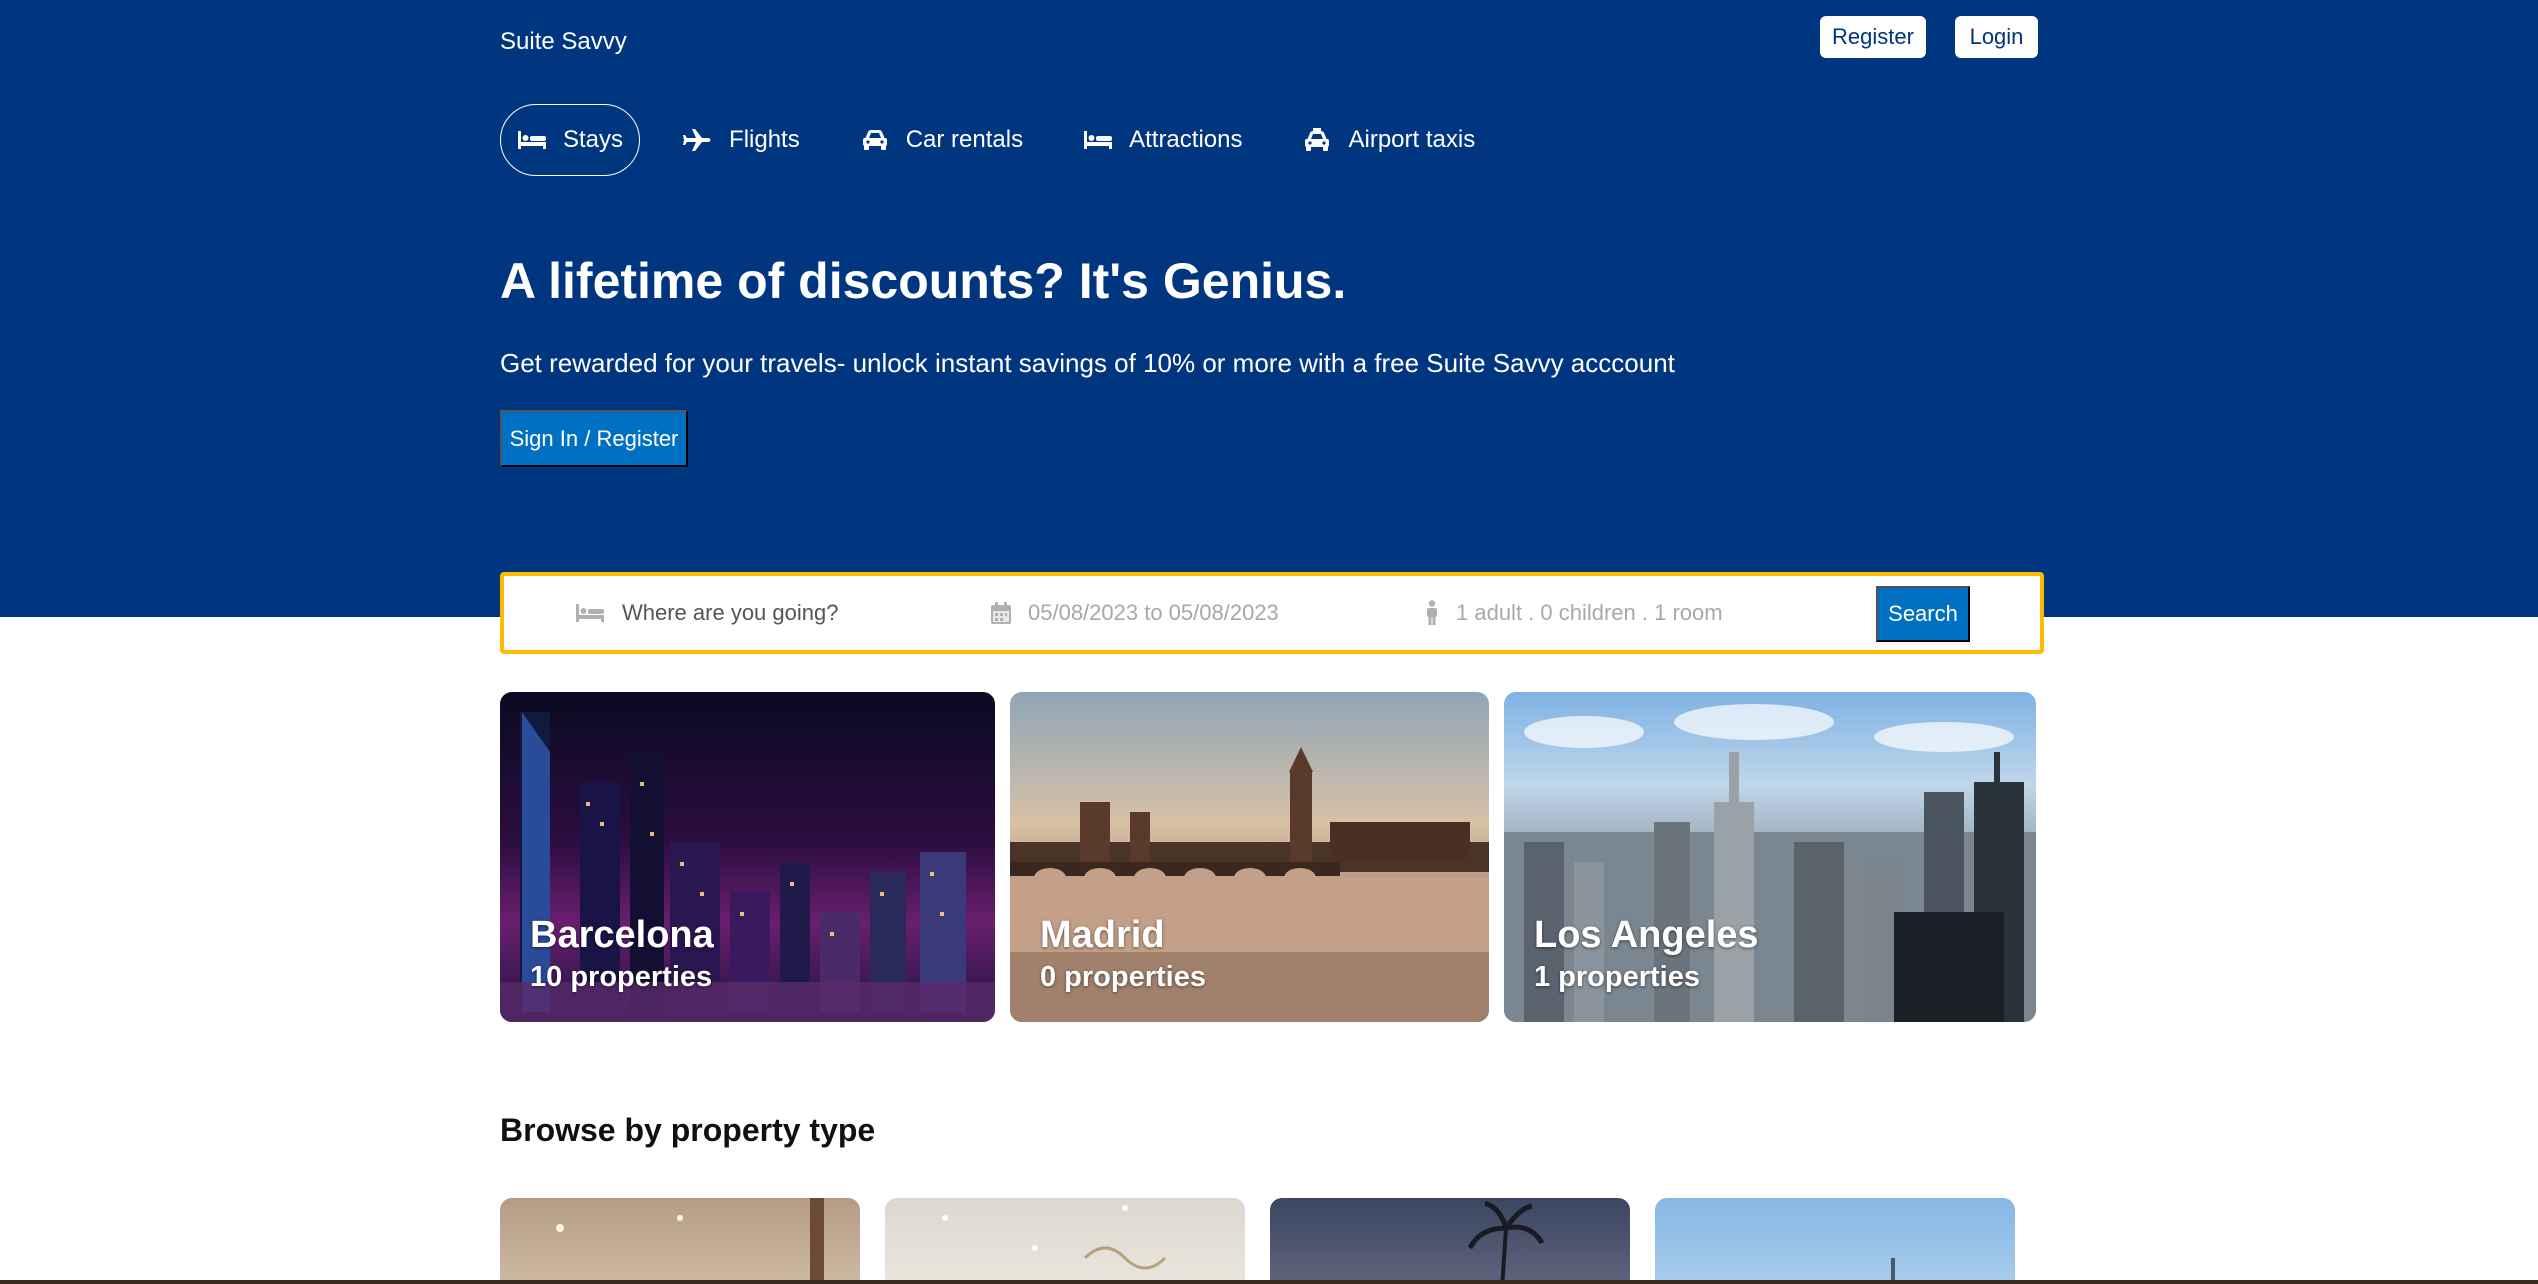  Describe the element at coordinates (923, 281) in the screenshot. I see `hero-title: A lifetime of discounts? It's Genius.` at that location.